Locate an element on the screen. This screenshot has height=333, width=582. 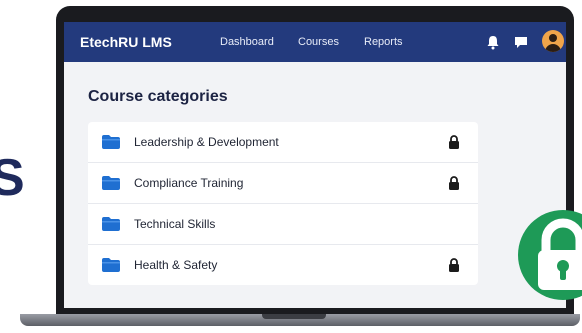
laptop-notch is located at coordinates (294, 316).